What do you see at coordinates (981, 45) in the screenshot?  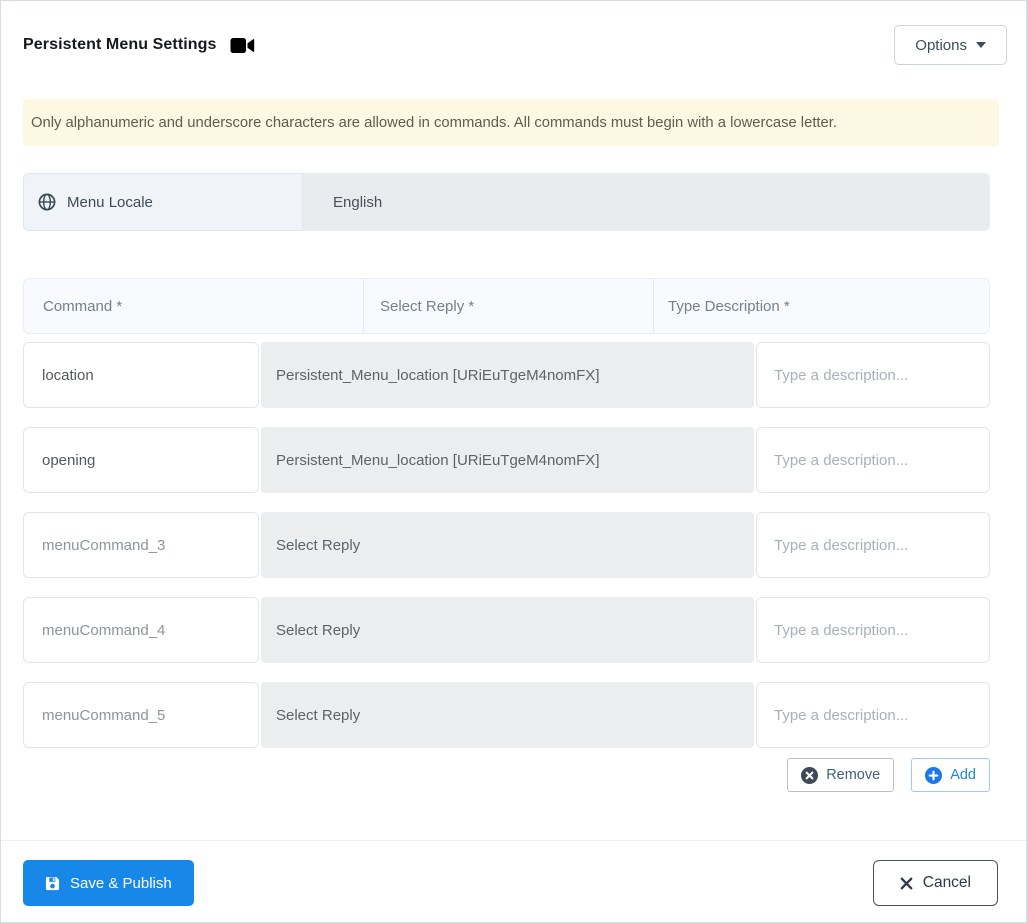 I see `caret-down-icon` at bounding box center [981, 45].